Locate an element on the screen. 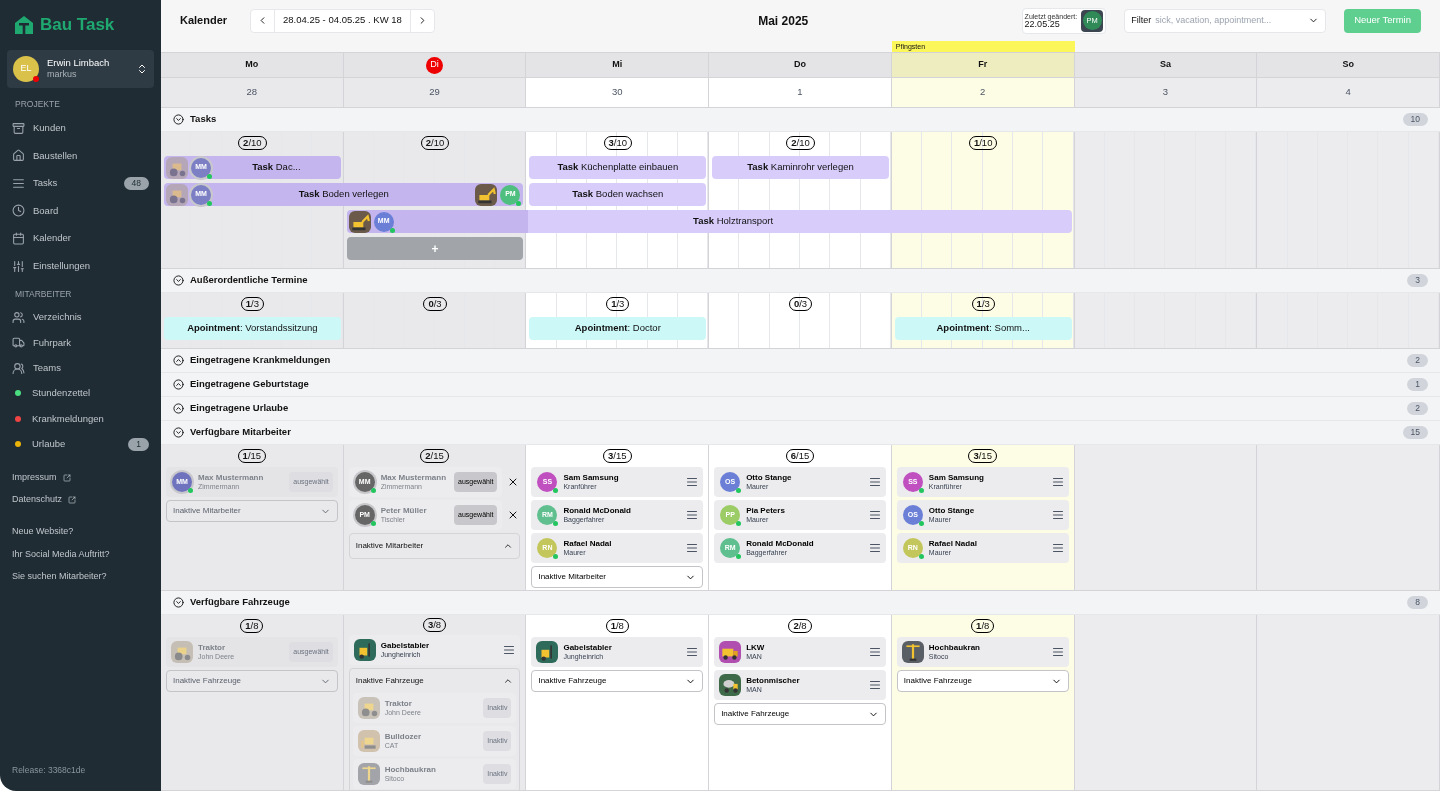 This screenshot has width=1440, height=791. nav-item: Einstellungen is located at coordinates (80, 266).